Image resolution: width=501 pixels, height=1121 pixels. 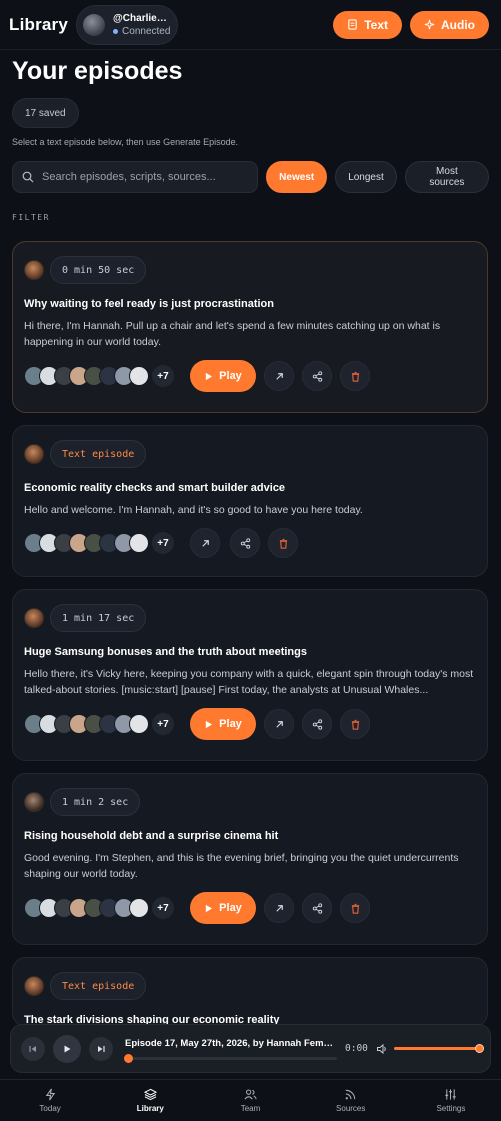 What do you see at coordinates (94, 24) in the screenshot?
I see `avatar` at bounding box center [94, 24].